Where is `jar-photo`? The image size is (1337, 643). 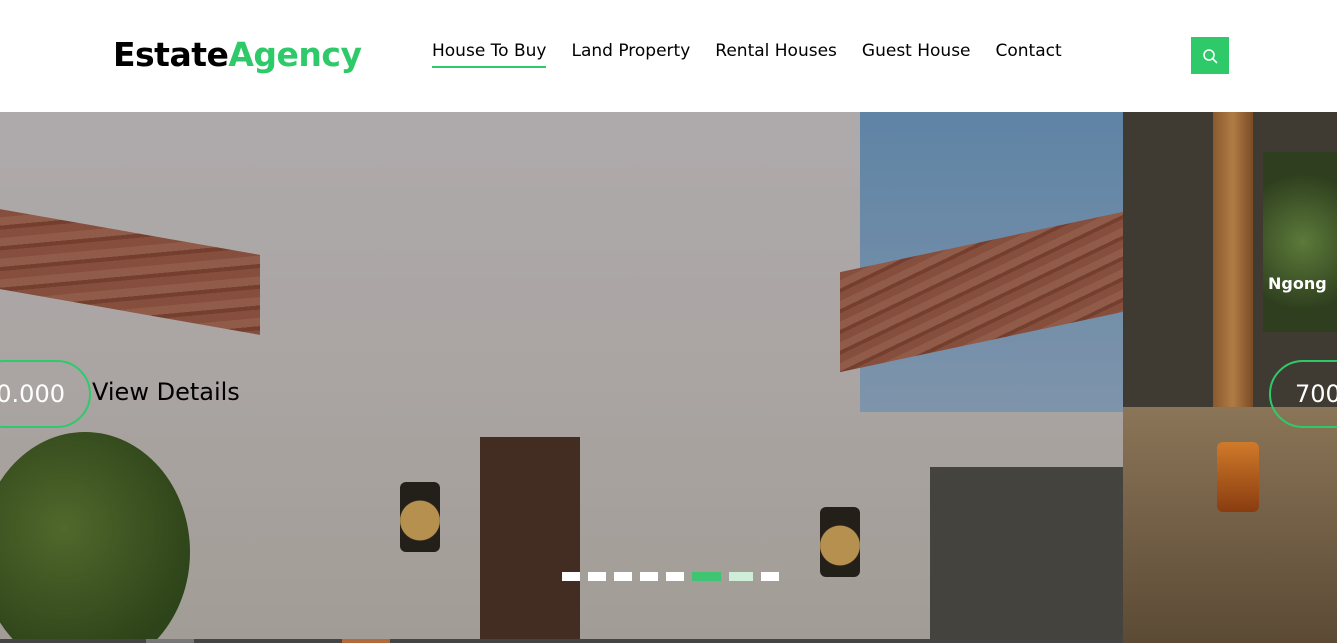
jar-photo is located at coordinates (1238, 477).